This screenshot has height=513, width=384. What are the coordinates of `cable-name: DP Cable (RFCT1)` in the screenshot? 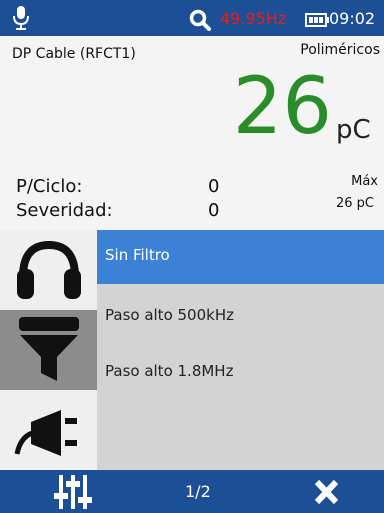 It's located at (74, 54).